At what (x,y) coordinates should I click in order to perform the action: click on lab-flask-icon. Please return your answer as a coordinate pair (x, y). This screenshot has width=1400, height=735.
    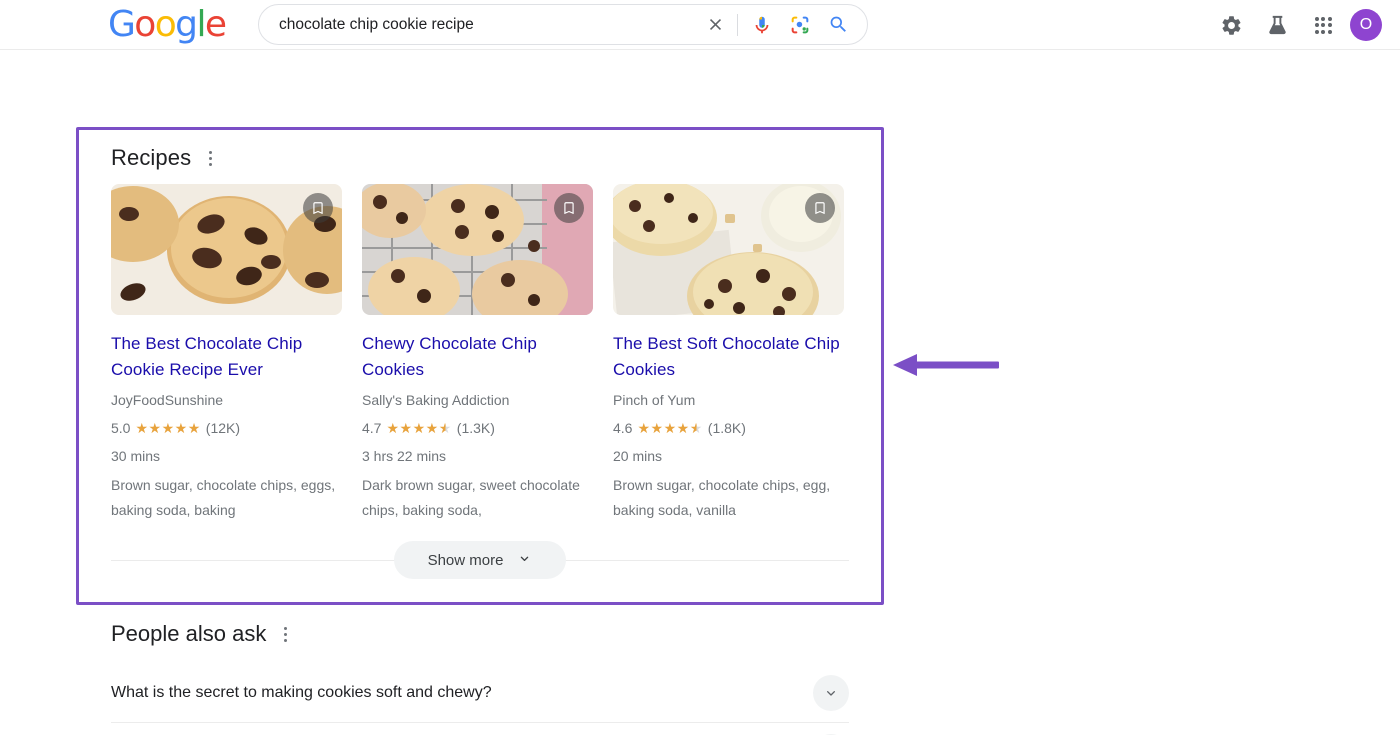
    Looking at the image, I should click on (1277, 25).